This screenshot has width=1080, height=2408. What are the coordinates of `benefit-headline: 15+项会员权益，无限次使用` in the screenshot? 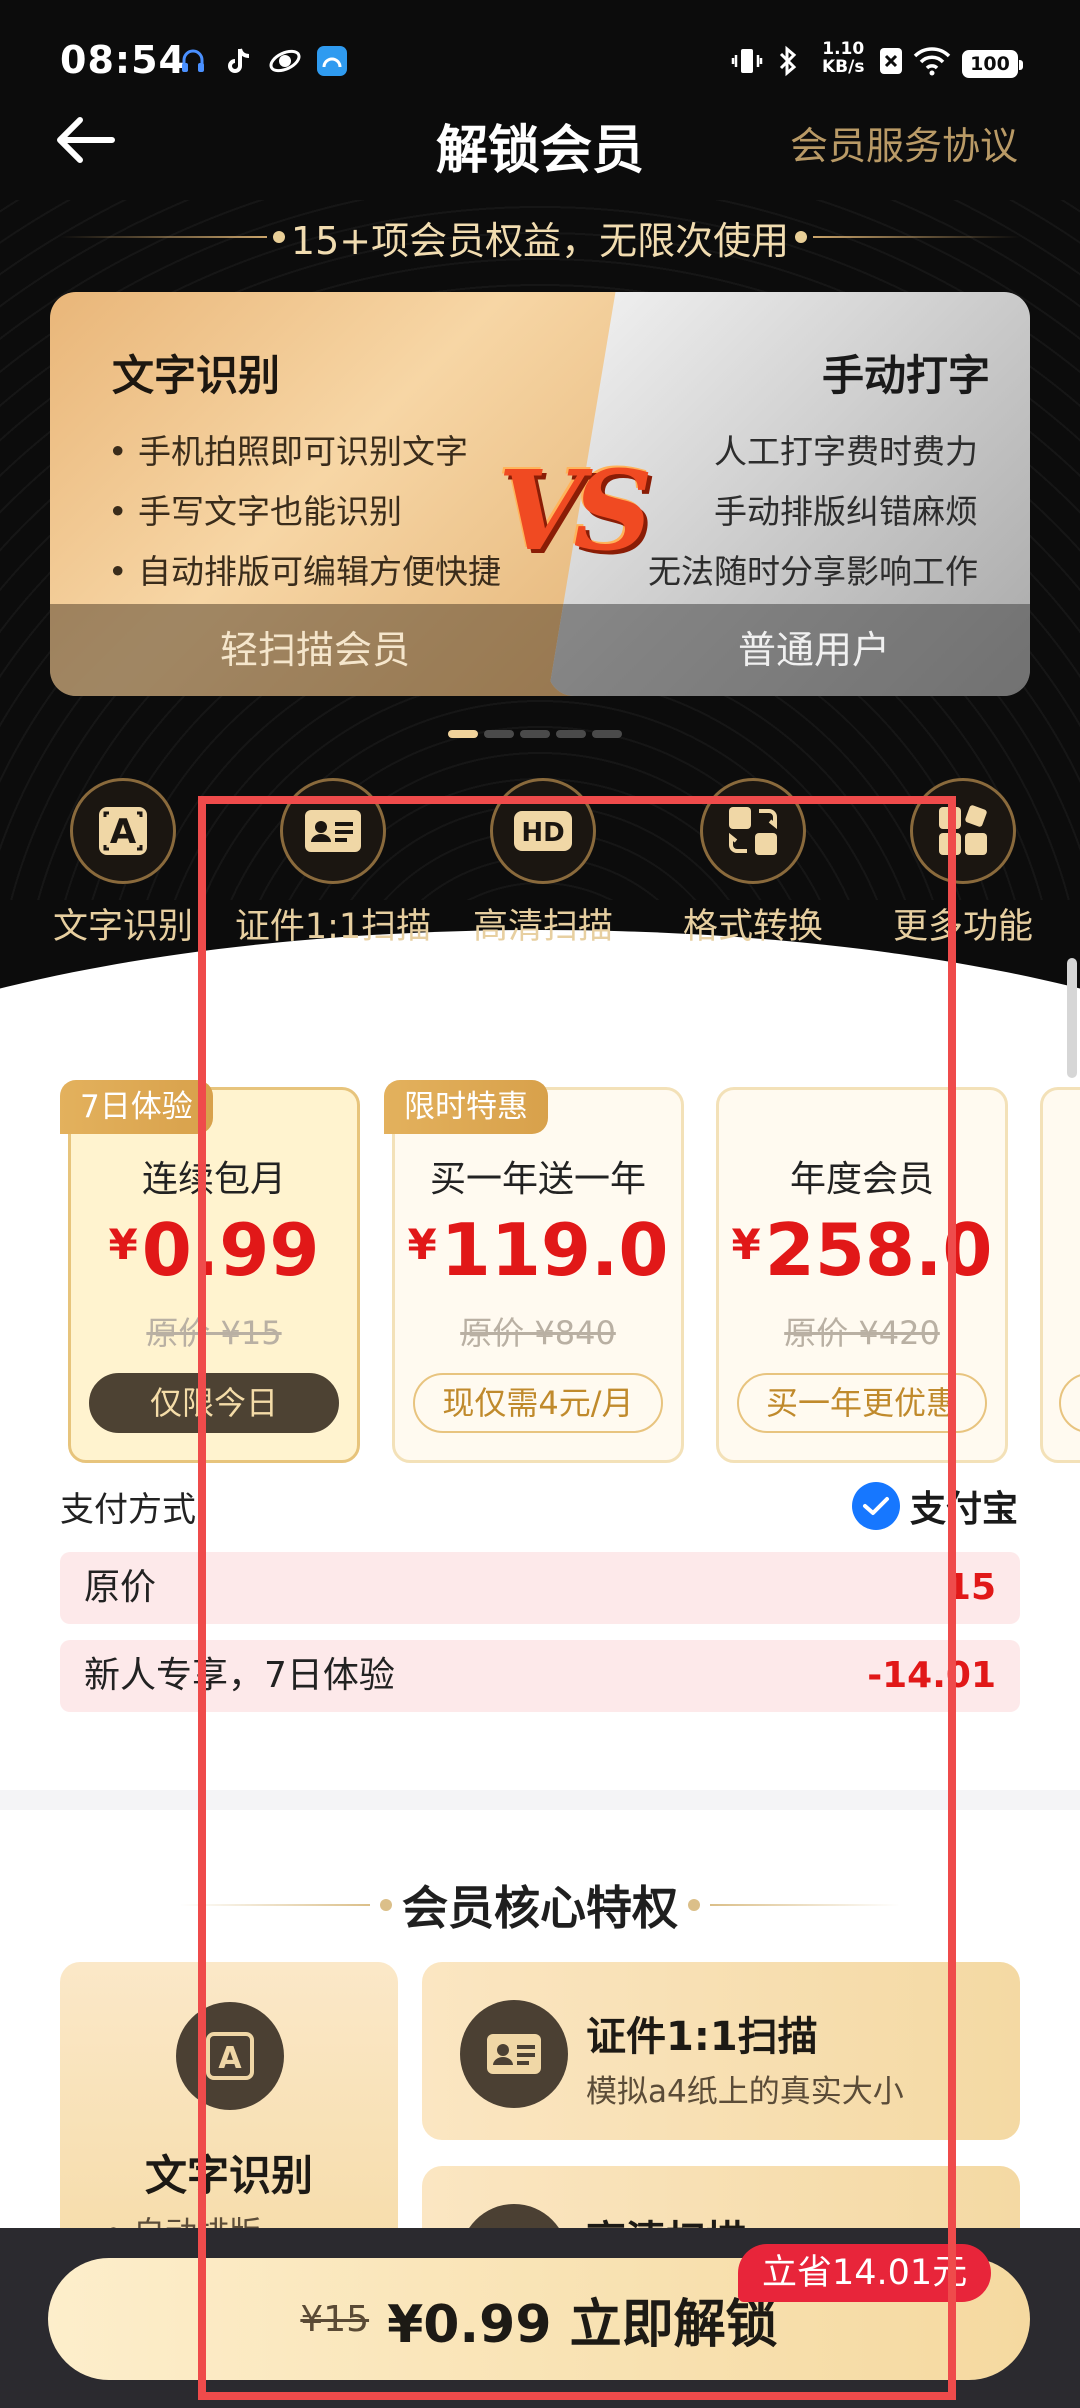 It's located at (540, 237).